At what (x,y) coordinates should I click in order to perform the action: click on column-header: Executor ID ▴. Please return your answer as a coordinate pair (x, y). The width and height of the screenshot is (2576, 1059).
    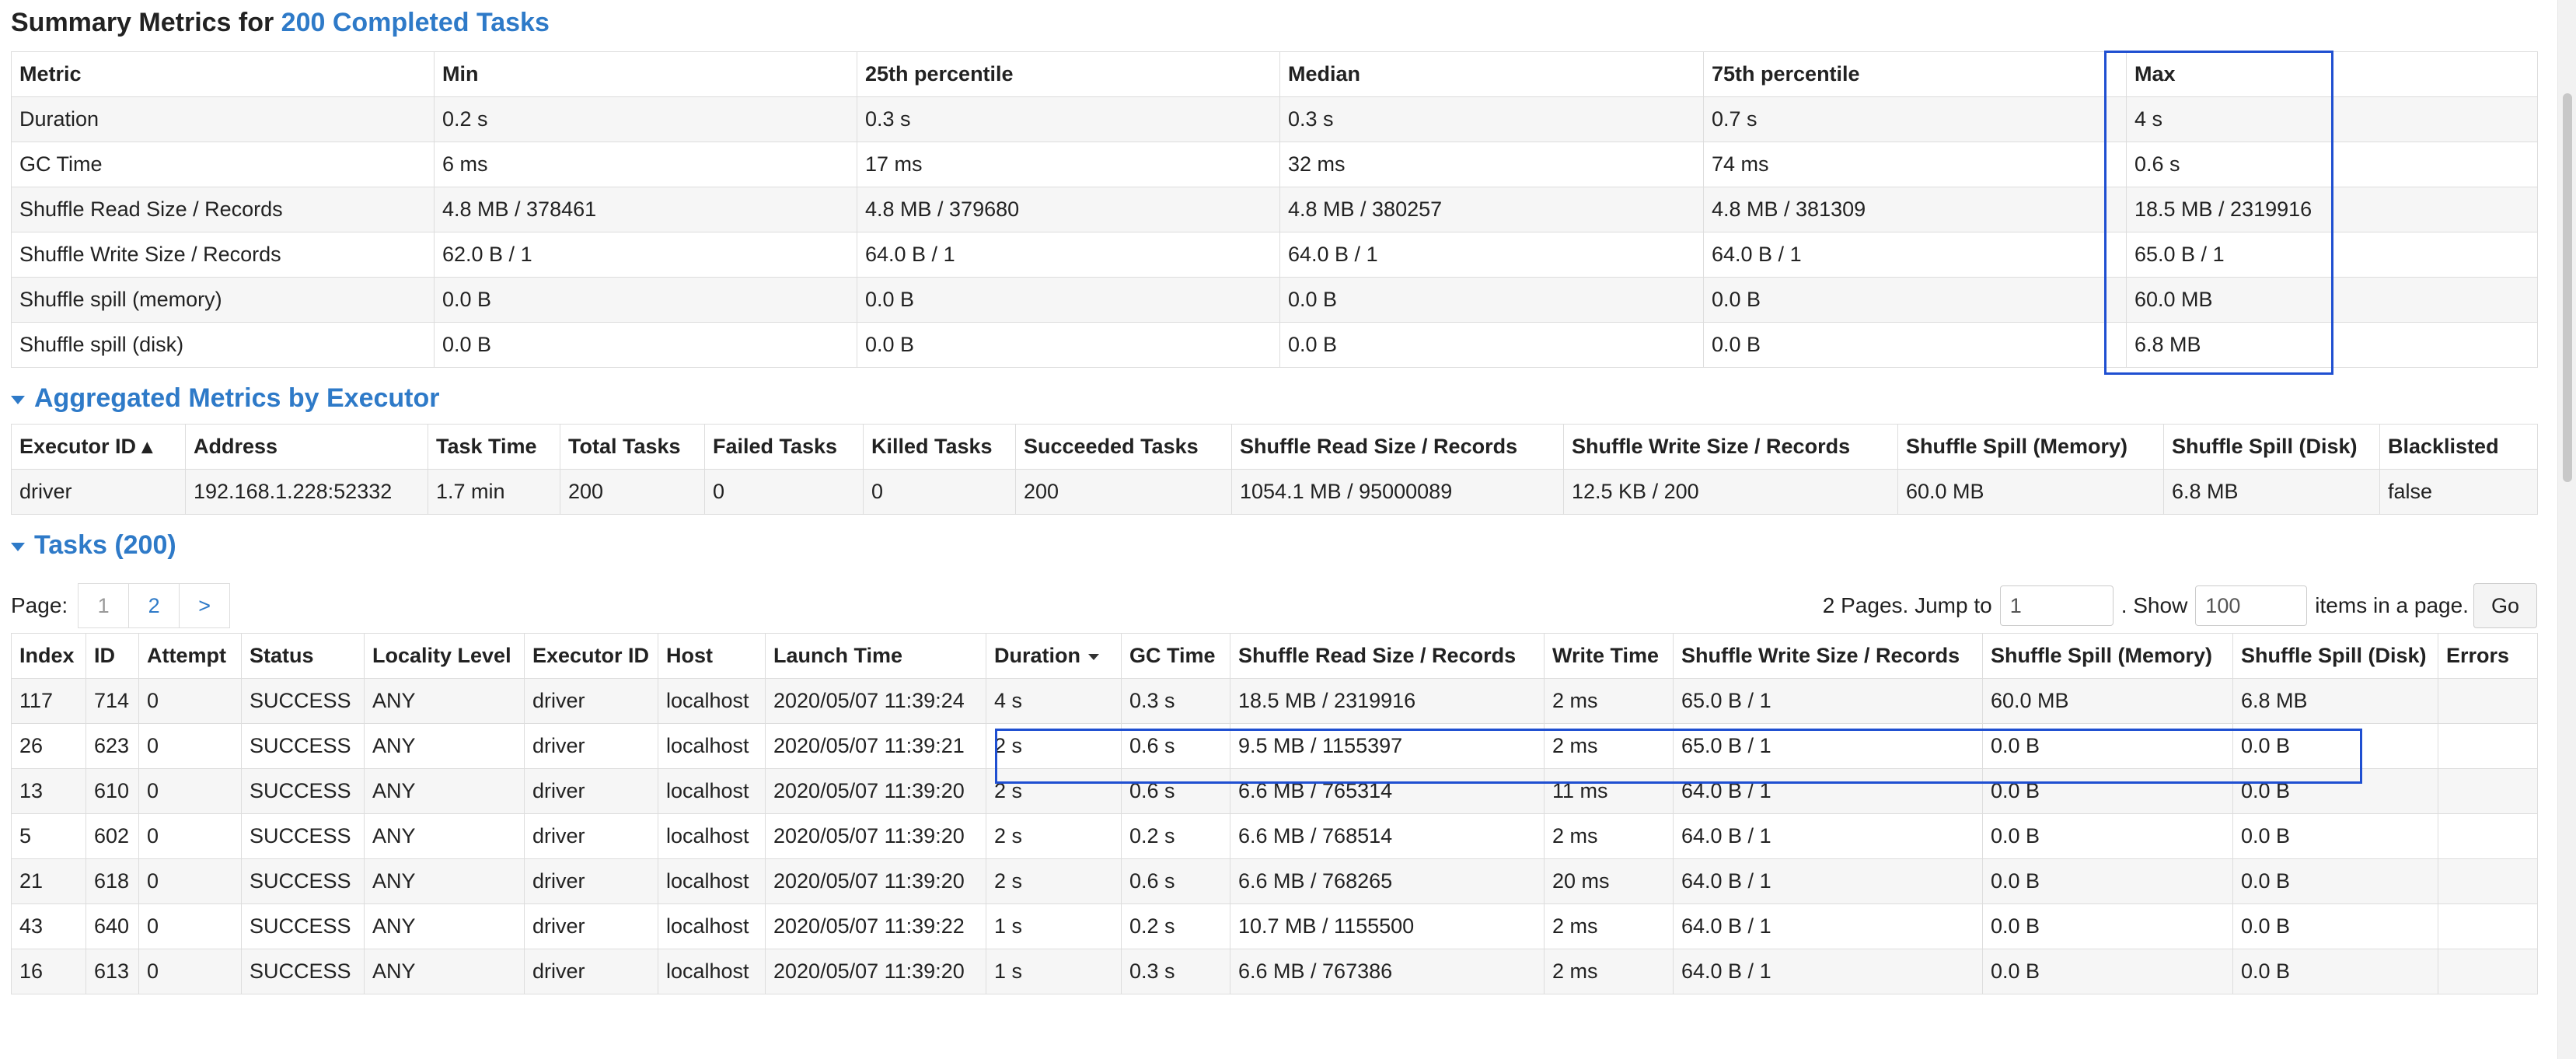
    Looking at the image, I should click on (99, 447).